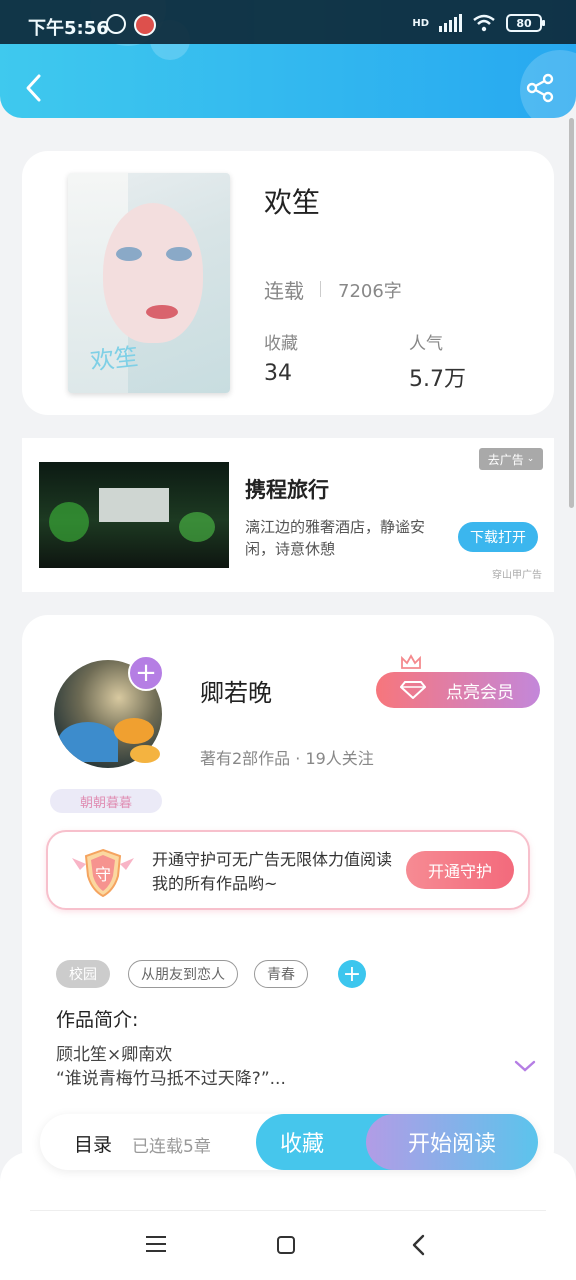  I want to click on ad-title: 携程旅行, so click(287, 490).